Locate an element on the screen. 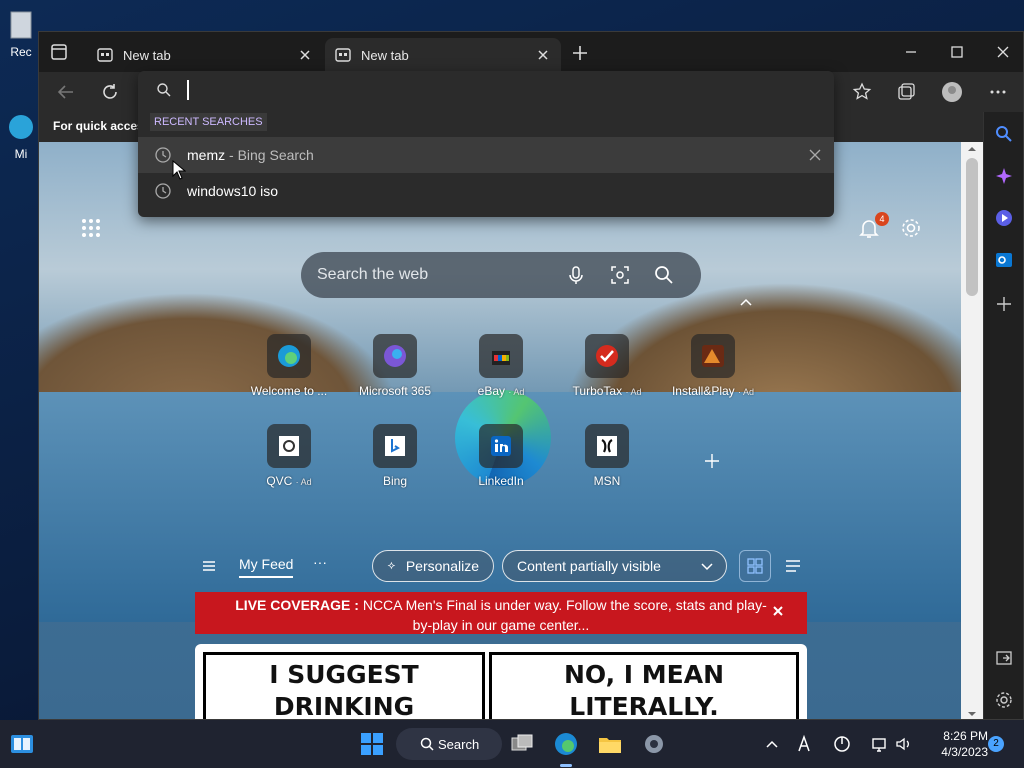  copilot-sparkle-icon is located at coordinates (1004, 176).